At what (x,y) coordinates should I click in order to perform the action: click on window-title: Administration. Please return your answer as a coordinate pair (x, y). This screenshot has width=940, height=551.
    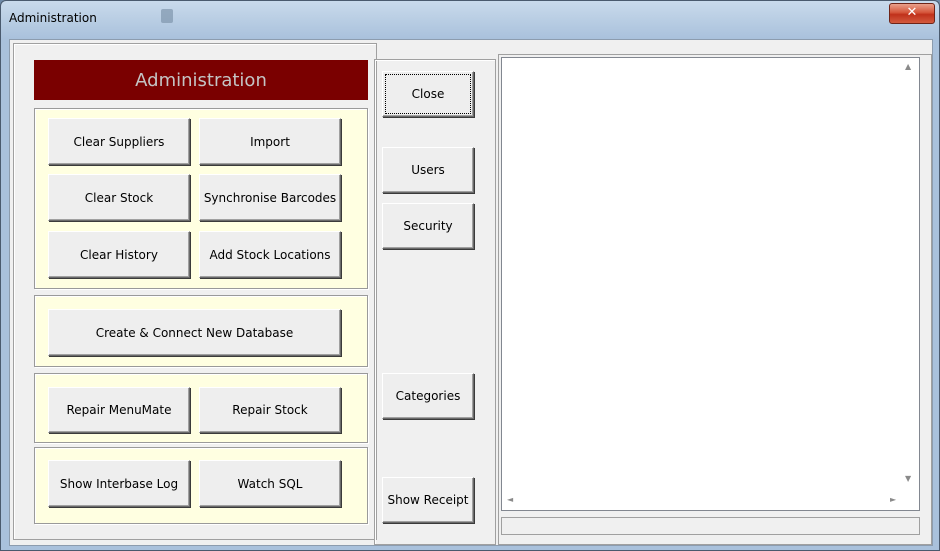
    Looking at the image, I should click on (53, 18).